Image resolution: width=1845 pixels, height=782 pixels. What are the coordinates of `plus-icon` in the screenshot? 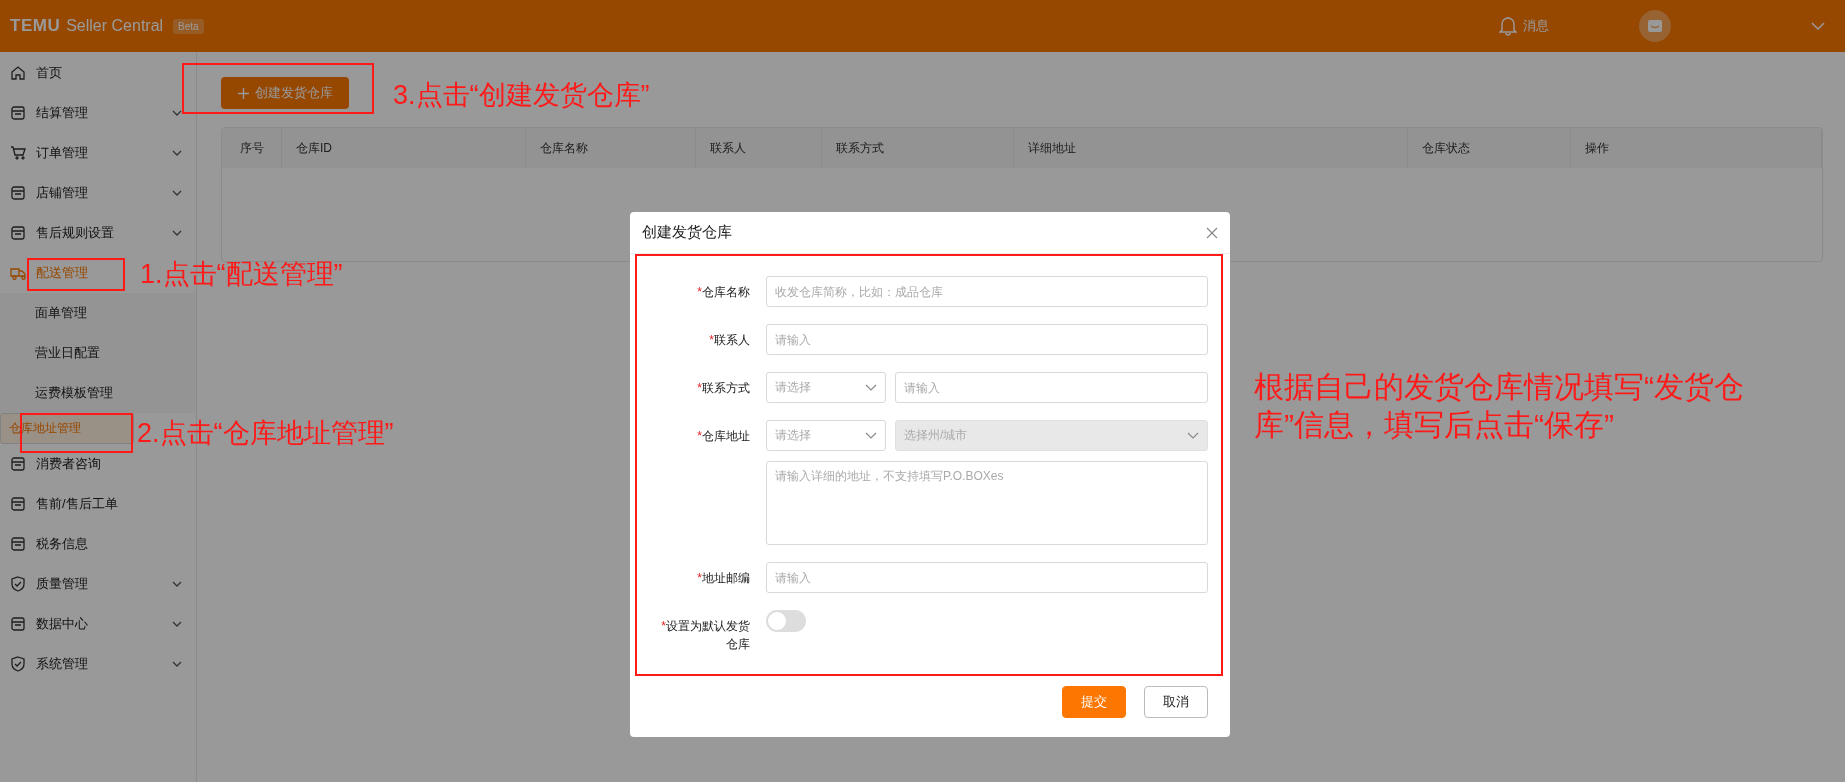 It's located at (243, 93).